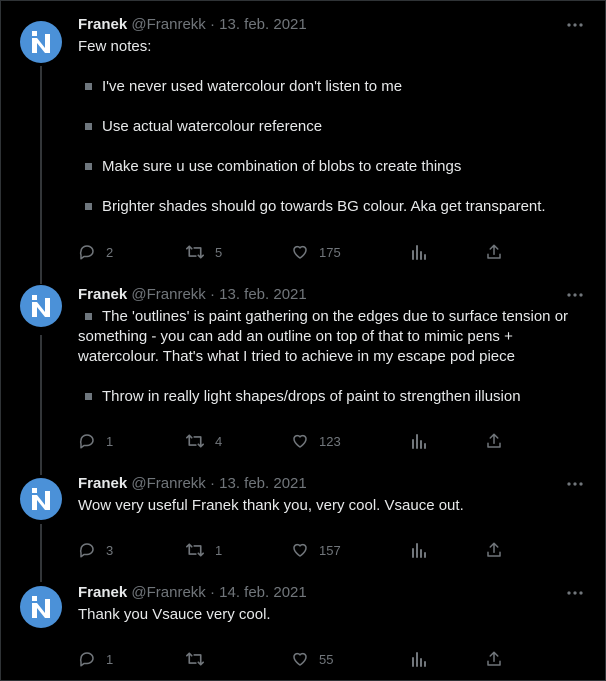  Describe the element at coordinates (110, 252) in the screenshot. I see `reply-count: 2` at that location.